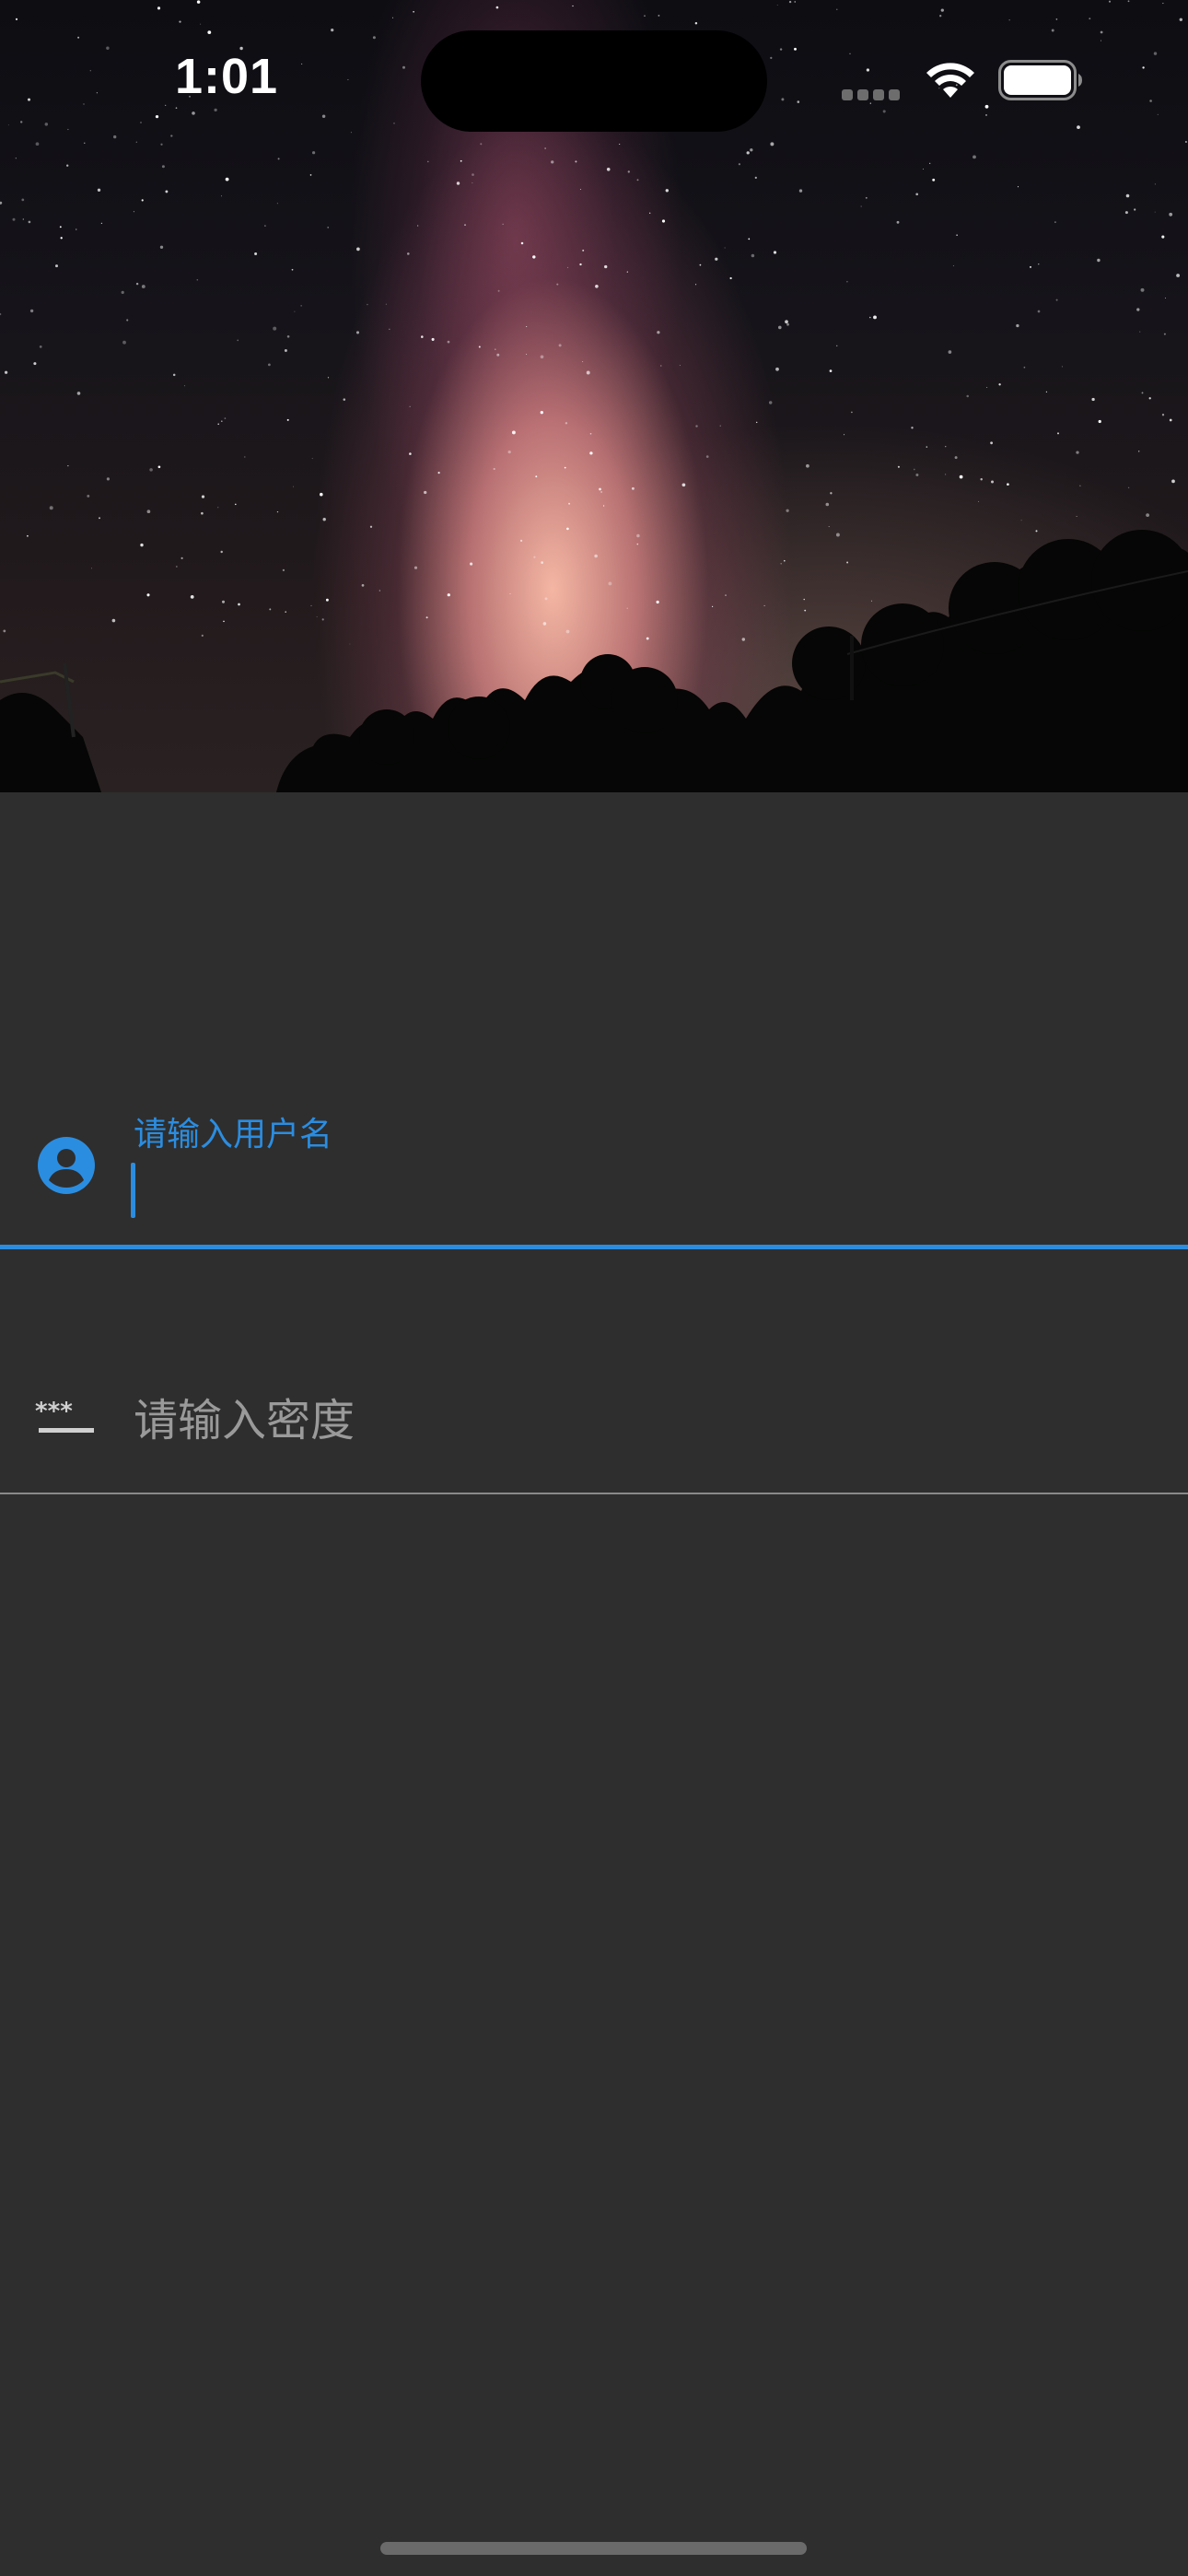 This screenshot has height=2576, width=1188. What do you see at coordinates (66, 1165) in the screenshot?
I see `account-circle-icon` at bounding box center [66, 1165].